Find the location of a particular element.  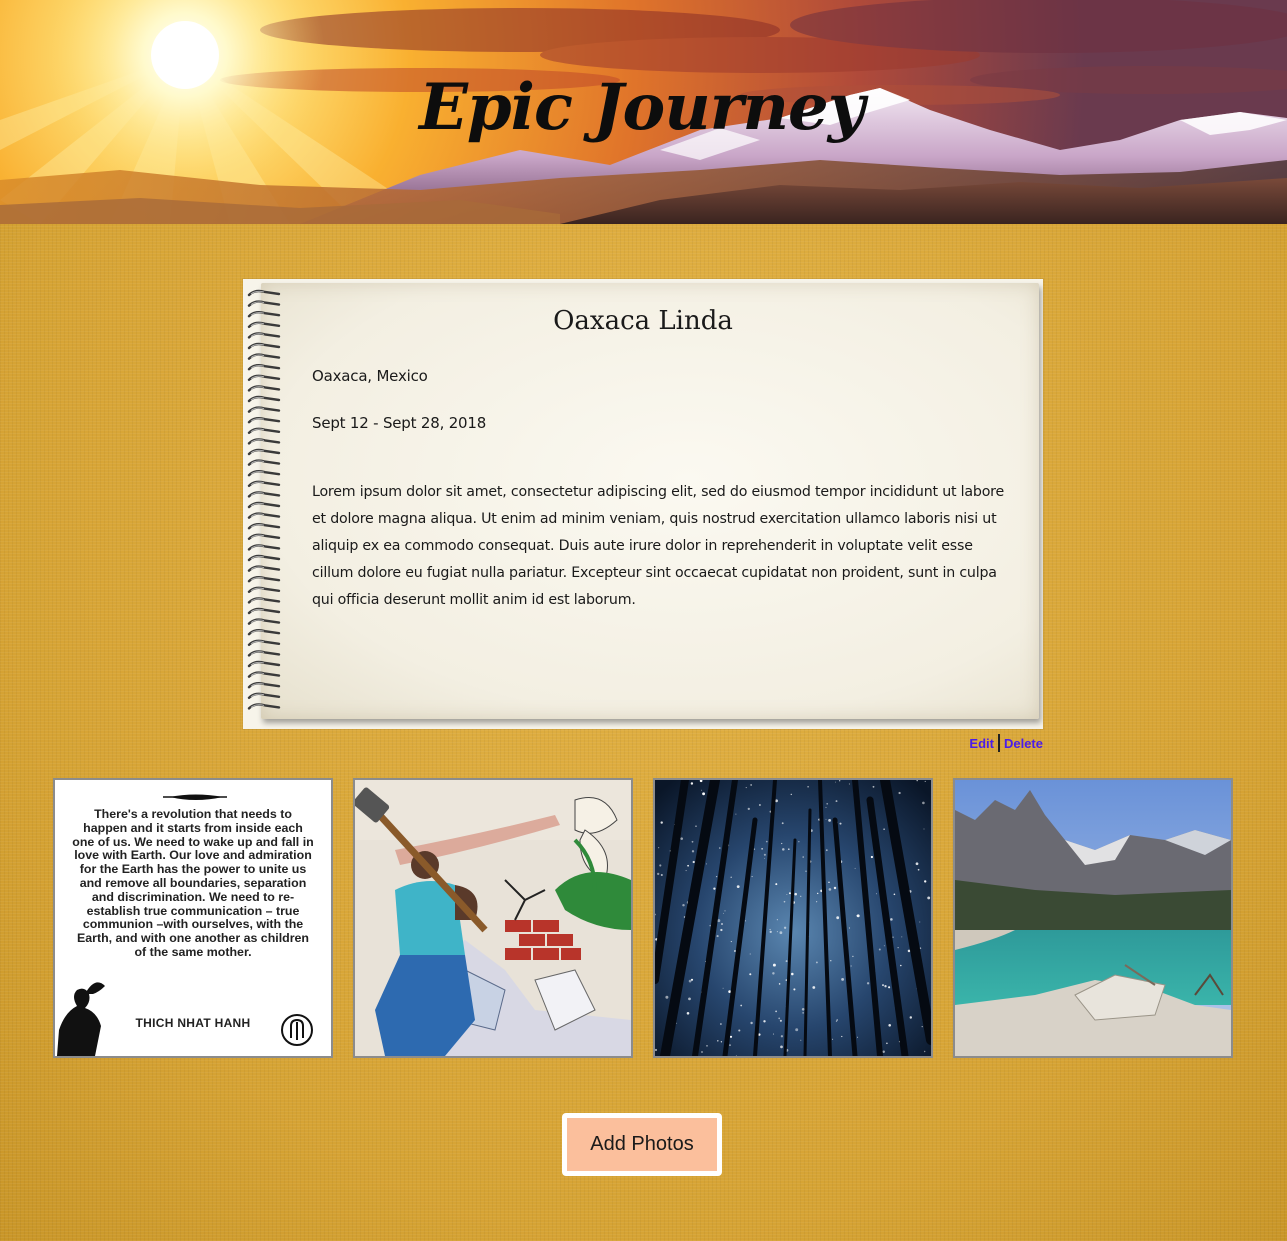

photo-mural is located at coordinates (493, 918).